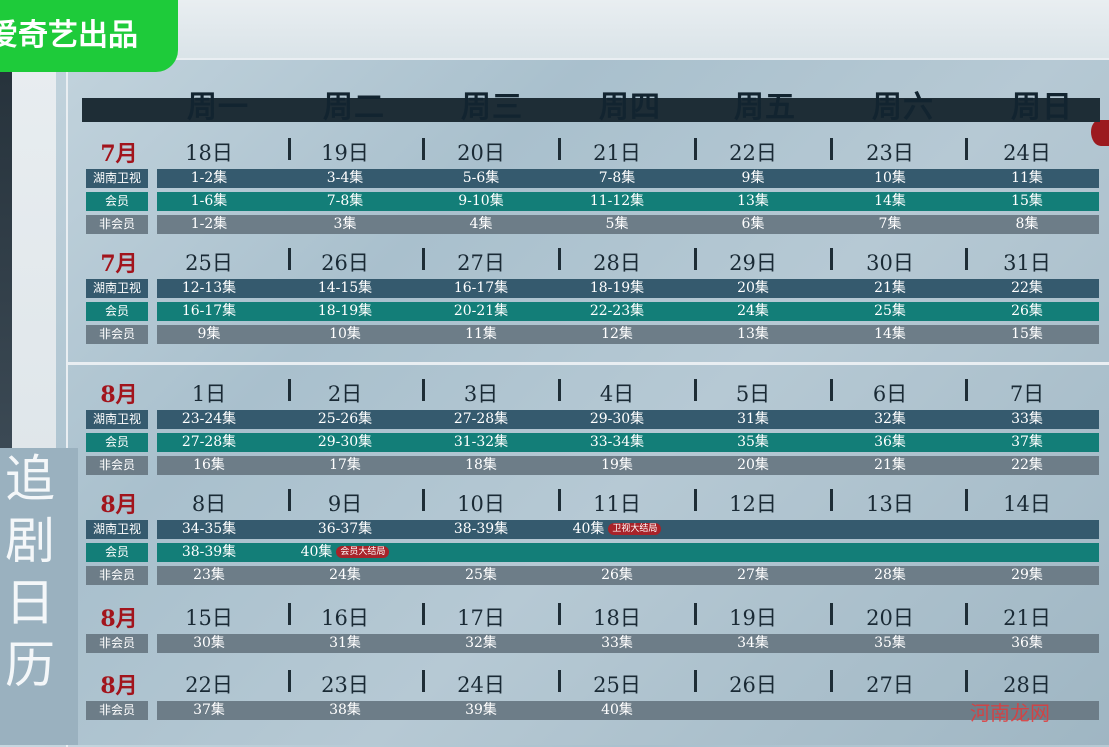 This screenshot has height=747, width=1109. I want to click on episode-text: 39集, so click(481, 710).